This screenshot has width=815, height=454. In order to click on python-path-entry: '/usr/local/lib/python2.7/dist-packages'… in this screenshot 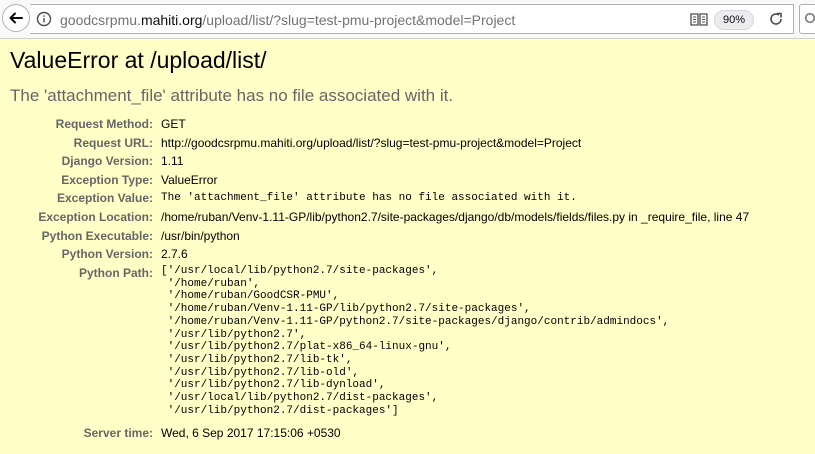, I will do `click(300, 398)`.